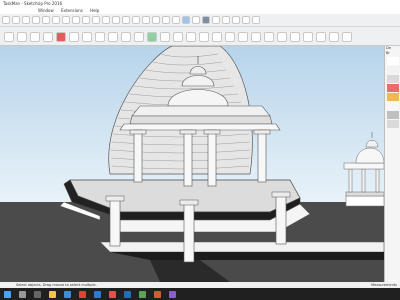 This screenshot has height=300, width=400. Describe the element at coordinates (230, 36) in the screenshot. I see `camera-left-icon` at that location.